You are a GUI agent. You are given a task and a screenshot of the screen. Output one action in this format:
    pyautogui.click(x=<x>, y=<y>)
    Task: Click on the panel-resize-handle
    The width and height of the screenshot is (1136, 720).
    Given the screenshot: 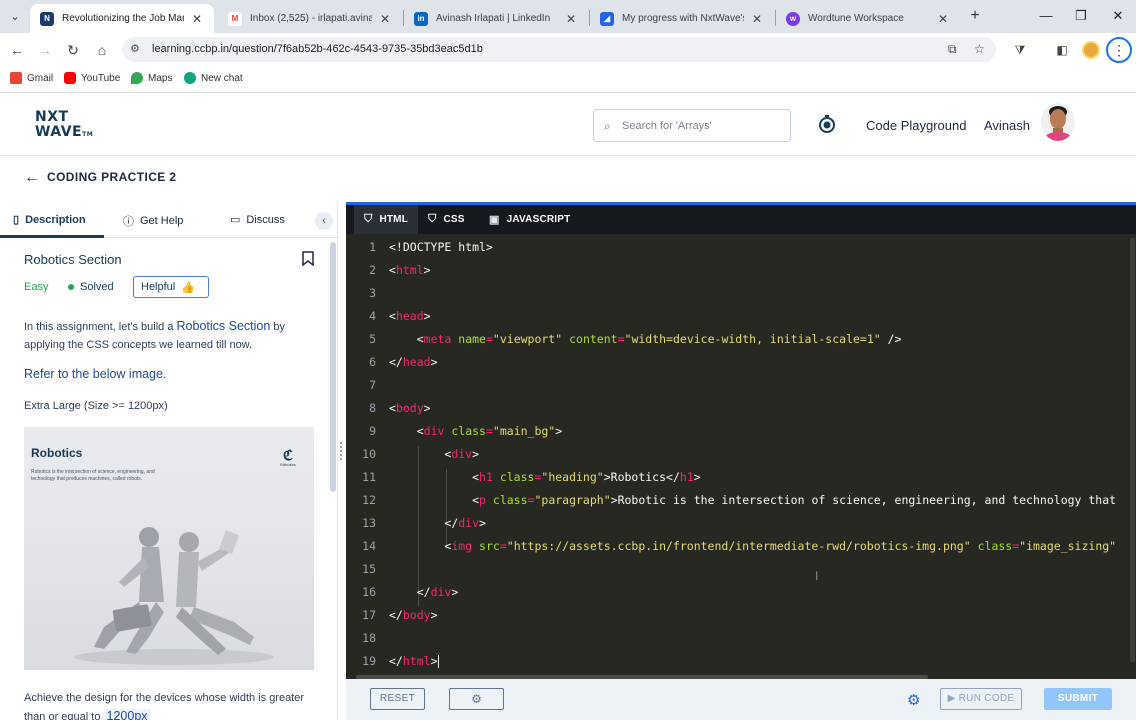 What is the action you would take?
    pyautogui.click(x=341, y=454)
    